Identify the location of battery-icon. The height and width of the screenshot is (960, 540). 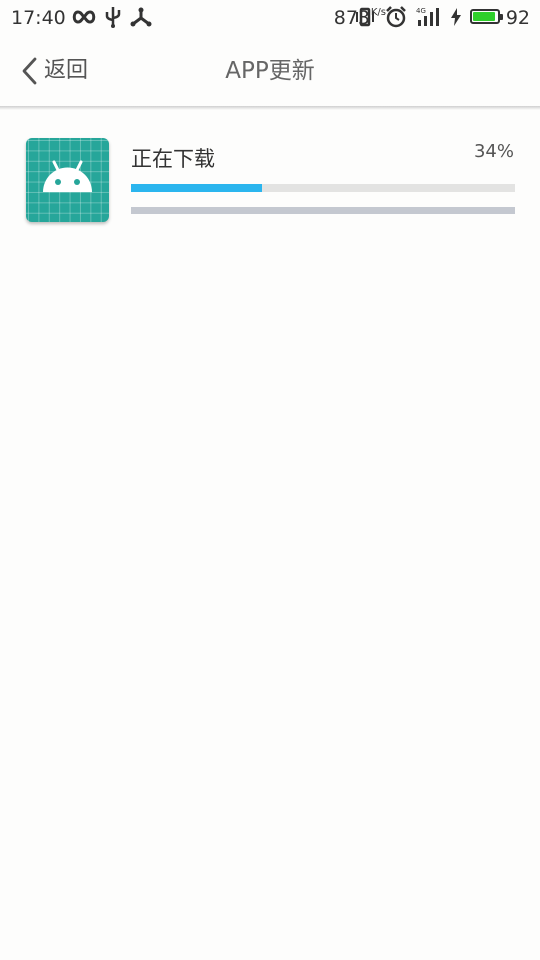
(486, 16).